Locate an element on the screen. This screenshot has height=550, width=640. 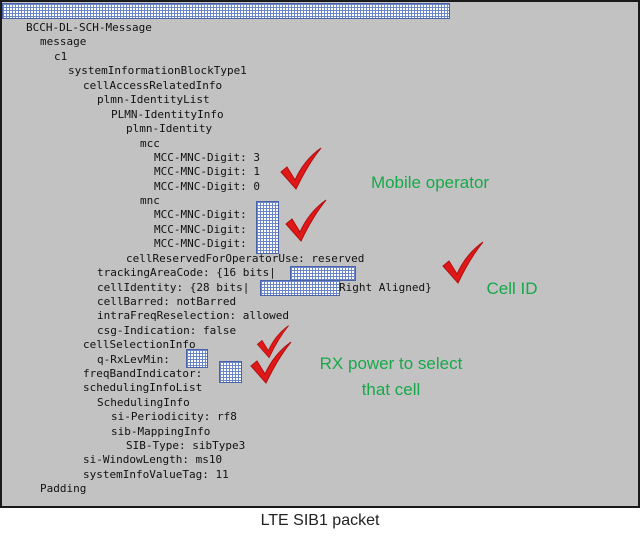
mnc-digit-1: MCC-MNC-Digit: is located at coordinates (200, 215).